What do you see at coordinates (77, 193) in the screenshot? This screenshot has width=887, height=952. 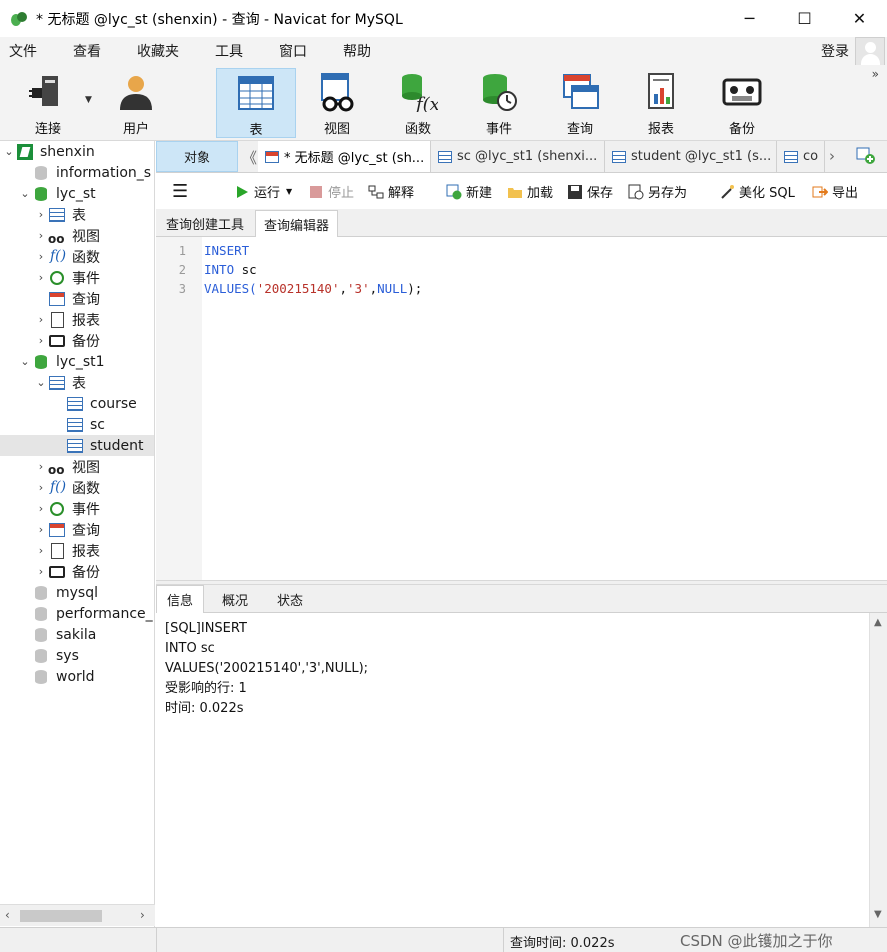 I see `tree-db-lyc-st: ⌄ lyc_st` at bounding box center [77, 193].